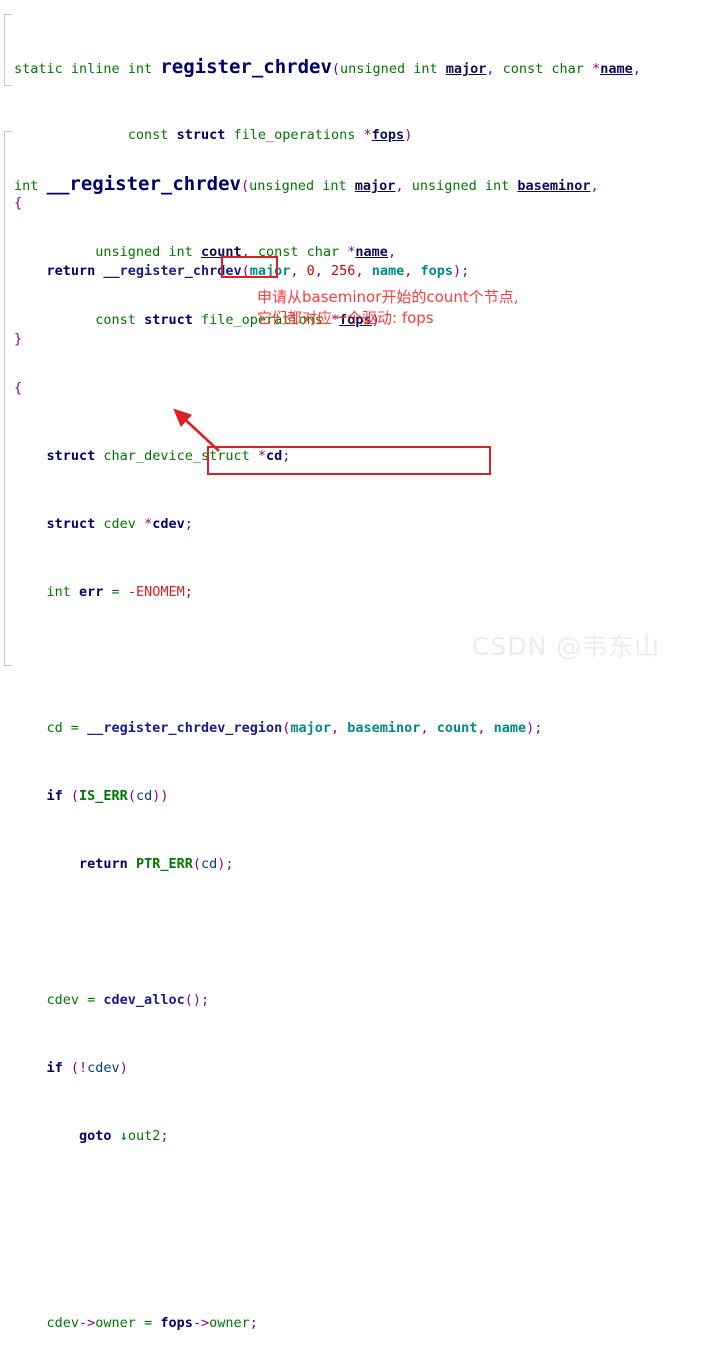 This screenshot has height=1346, width=701. What do you see at coordinates (156, 864) in the screenshot?
I see `code-line: return PTR_ERR(cd);` at bounding box center [156, 864].